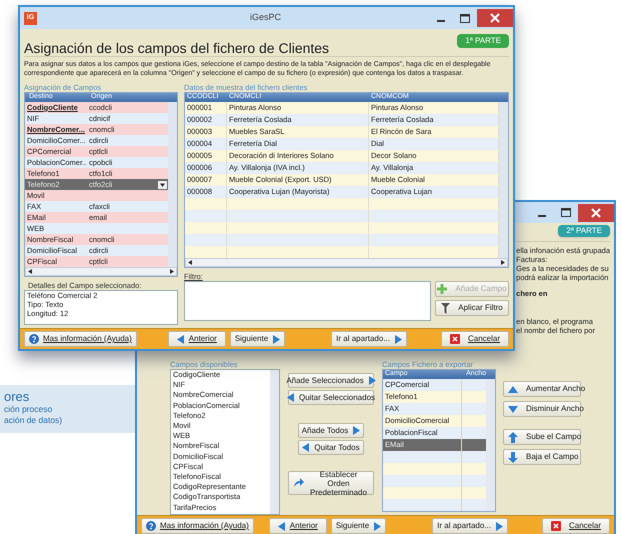 This screenshot has width=622, height=534. Describe the element at coordinates (513, 437) in the screenshot. I see `up-arrow-icon` at that location.